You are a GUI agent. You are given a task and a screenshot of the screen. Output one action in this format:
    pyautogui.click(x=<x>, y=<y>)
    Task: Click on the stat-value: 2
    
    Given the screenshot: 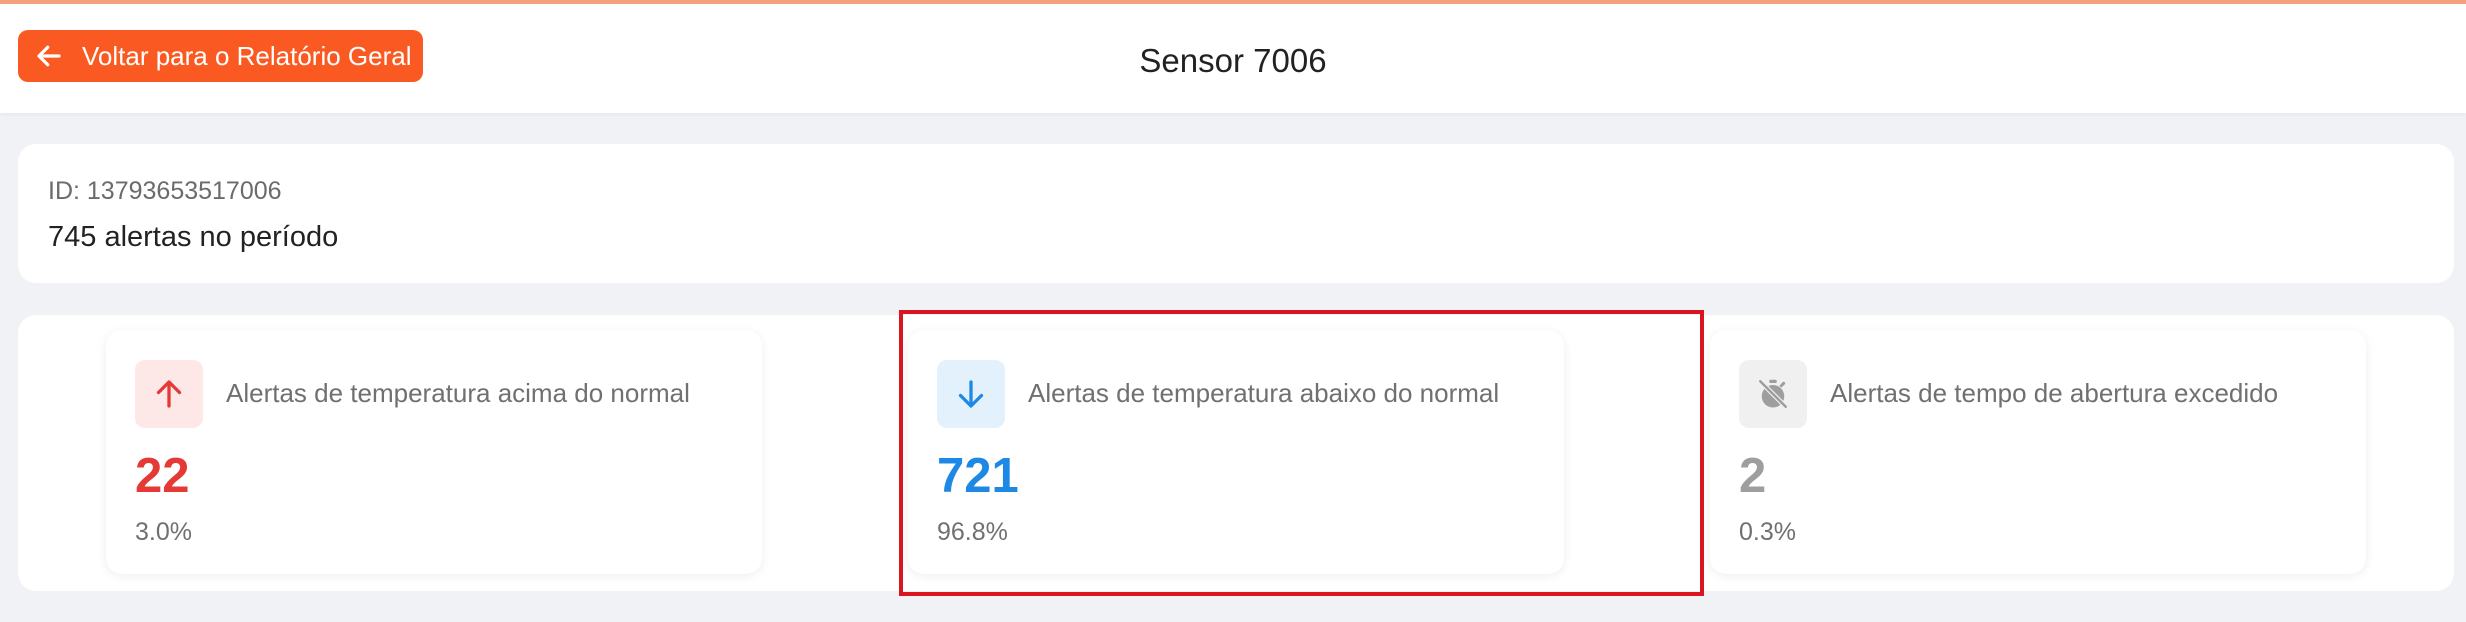 What is the action you would take?
    pyautogui.click(x=1753, y=476)
    